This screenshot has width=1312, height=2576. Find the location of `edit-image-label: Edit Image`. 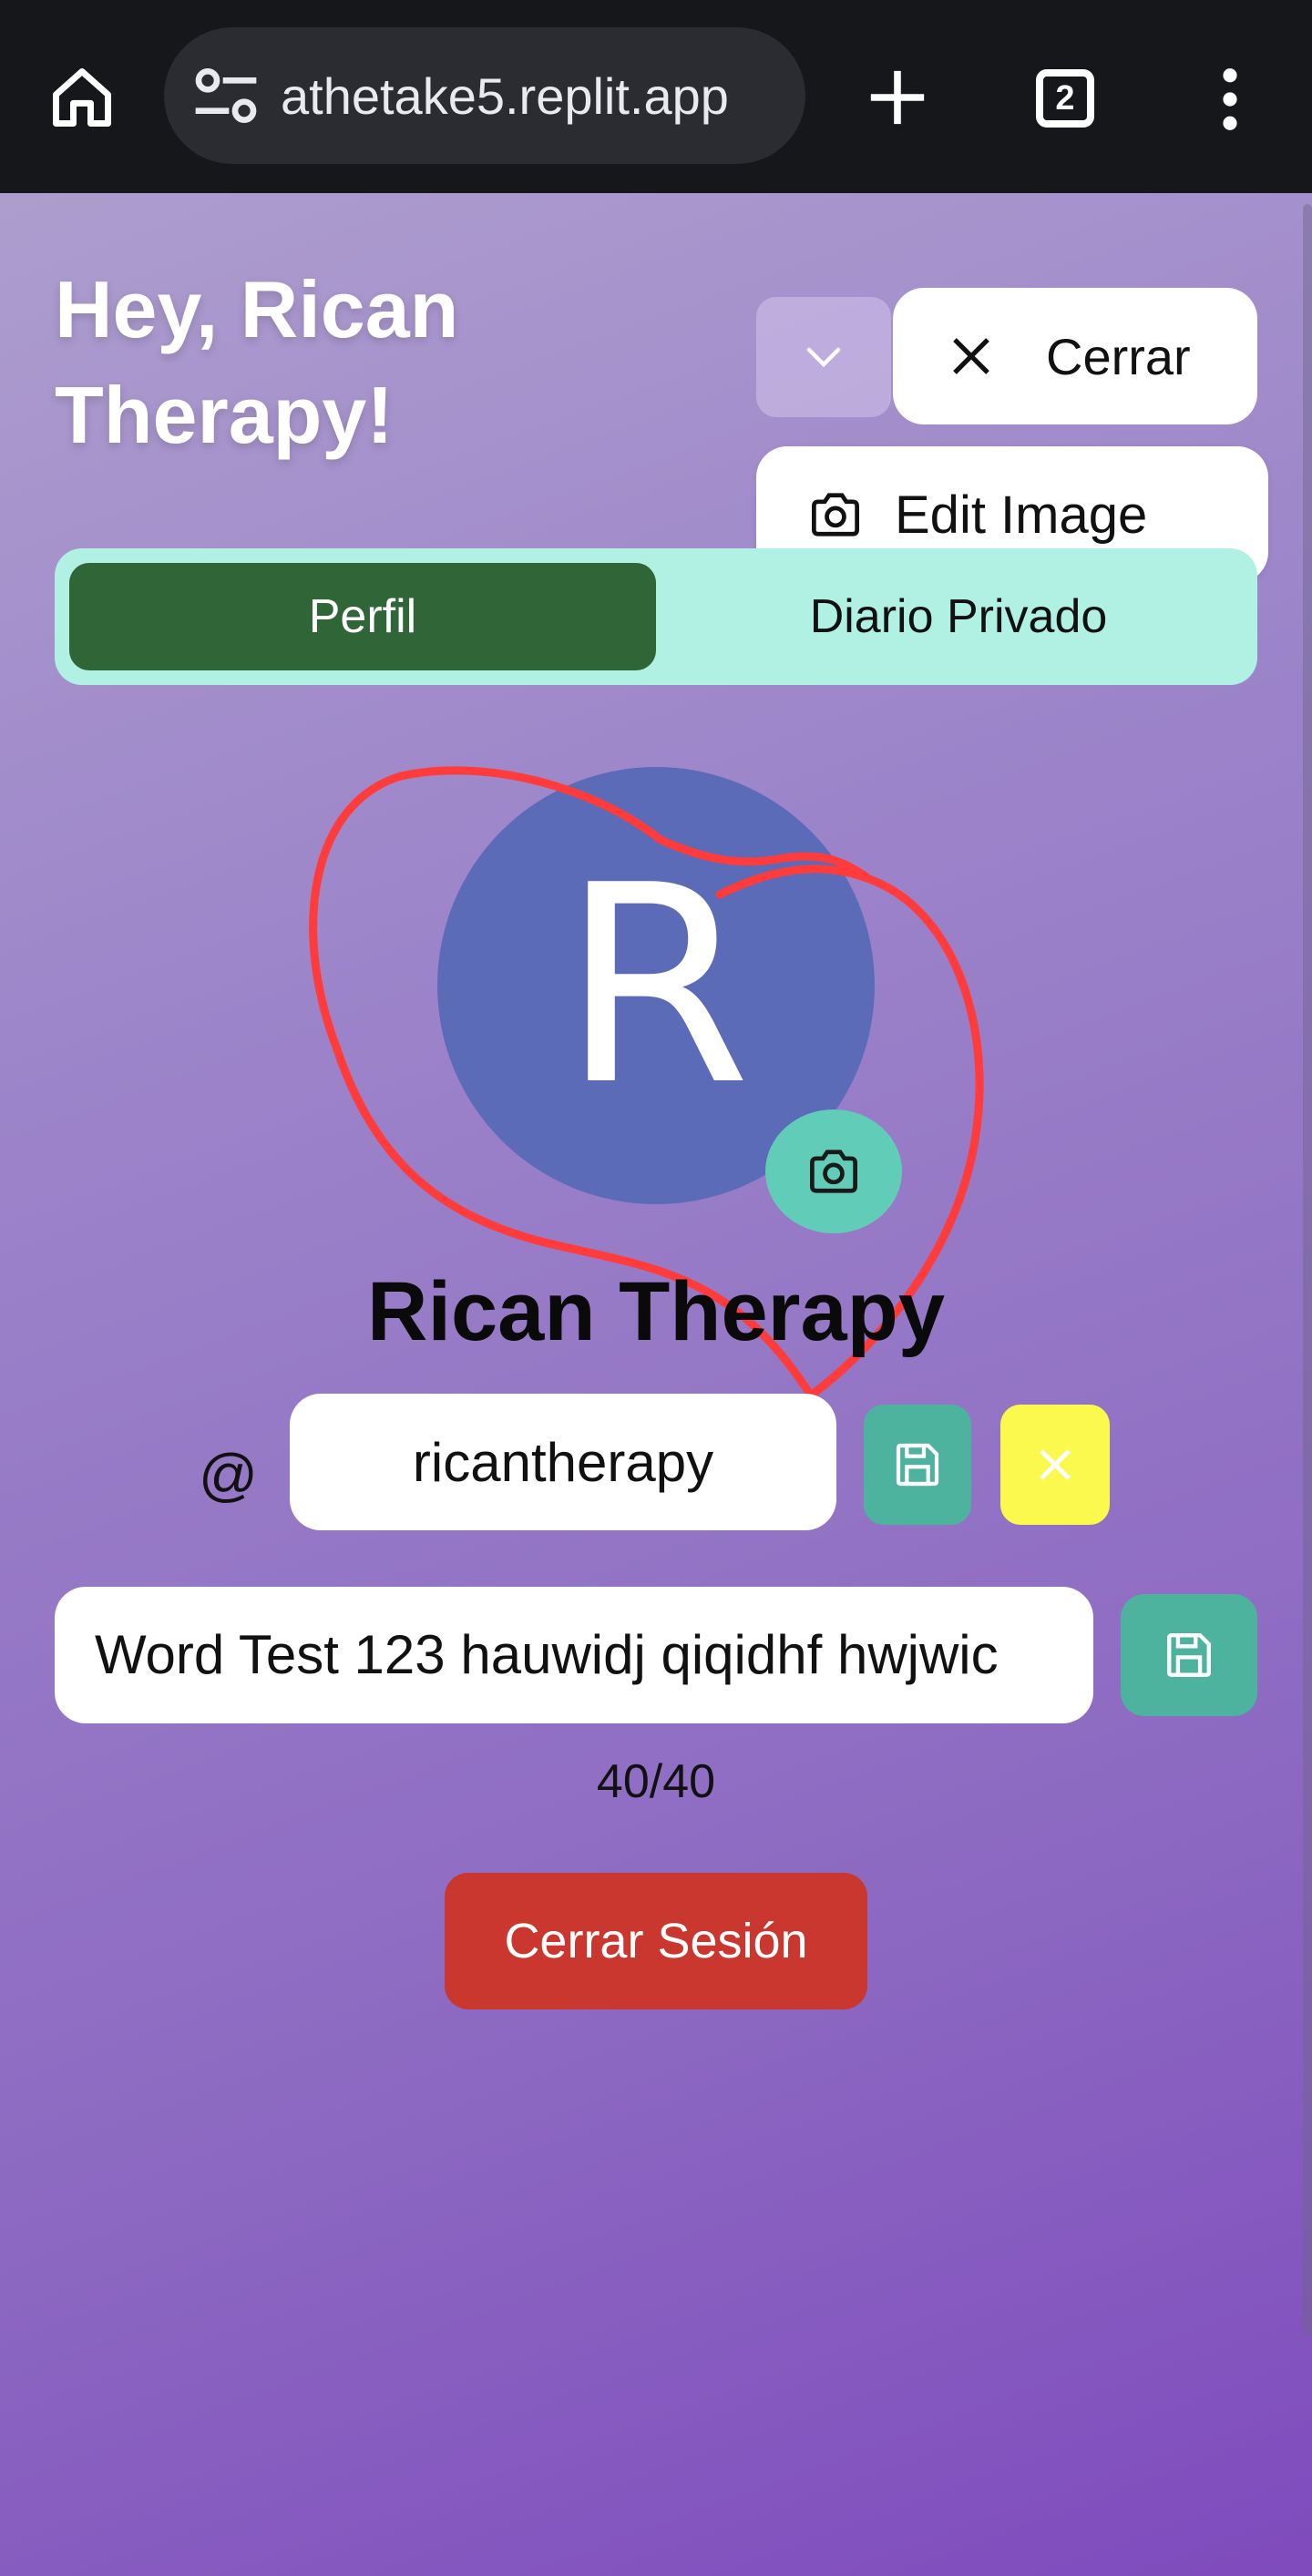

edit-image-label: Edit Image is located at coordinates (1021, 515).